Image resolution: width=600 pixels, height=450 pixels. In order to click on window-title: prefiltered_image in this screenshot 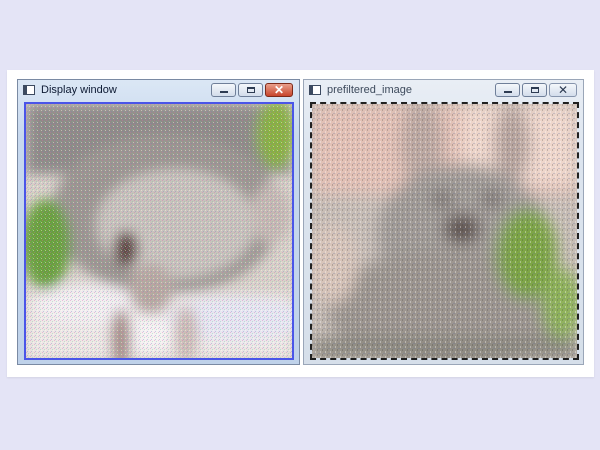, I will do `click(369, 90)`.